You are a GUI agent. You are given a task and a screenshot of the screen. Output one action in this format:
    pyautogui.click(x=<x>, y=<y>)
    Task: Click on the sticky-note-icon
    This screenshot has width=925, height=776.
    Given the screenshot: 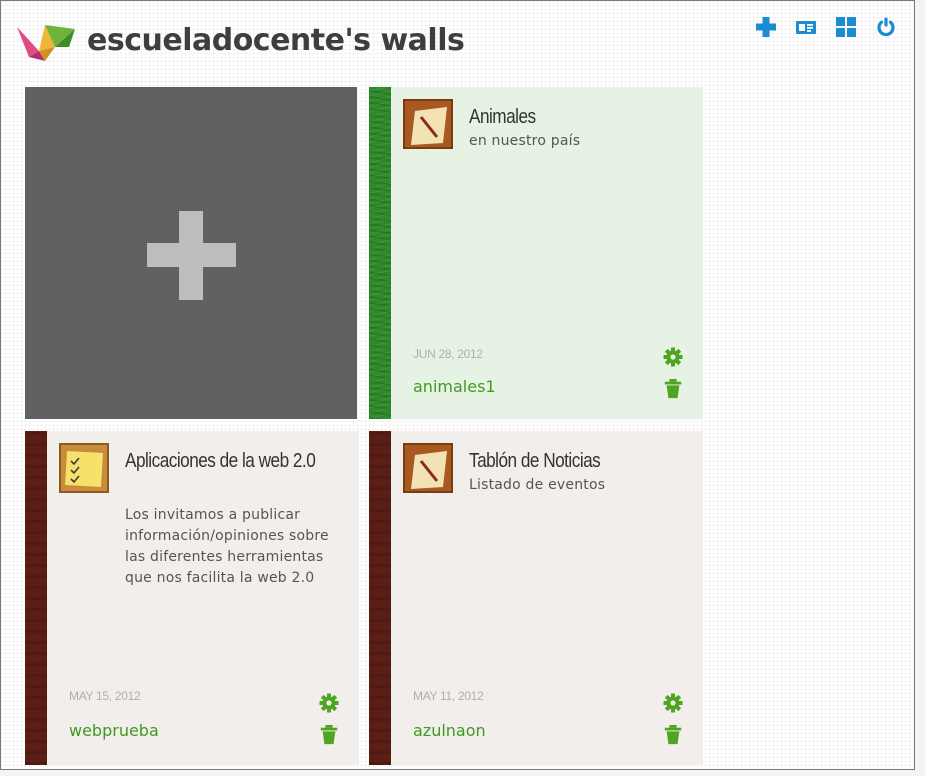 What is the action you would take?
    pyautogui.click(x=84, y=468)
    